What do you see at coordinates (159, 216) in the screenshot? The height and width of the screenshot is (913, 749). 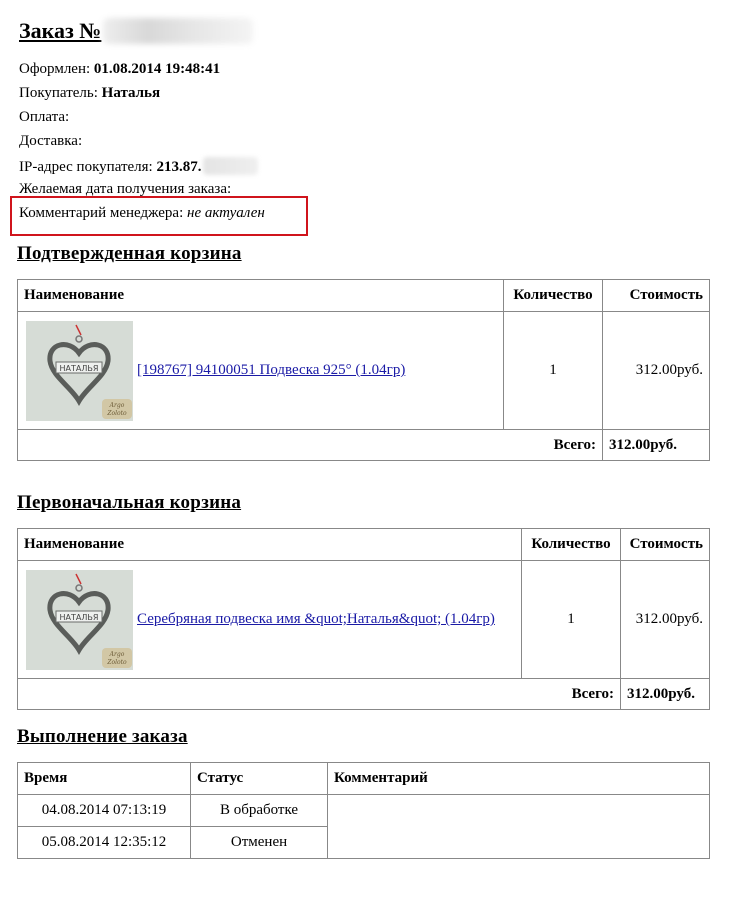 I see `highlight-box` at bounding box center [159, 216].